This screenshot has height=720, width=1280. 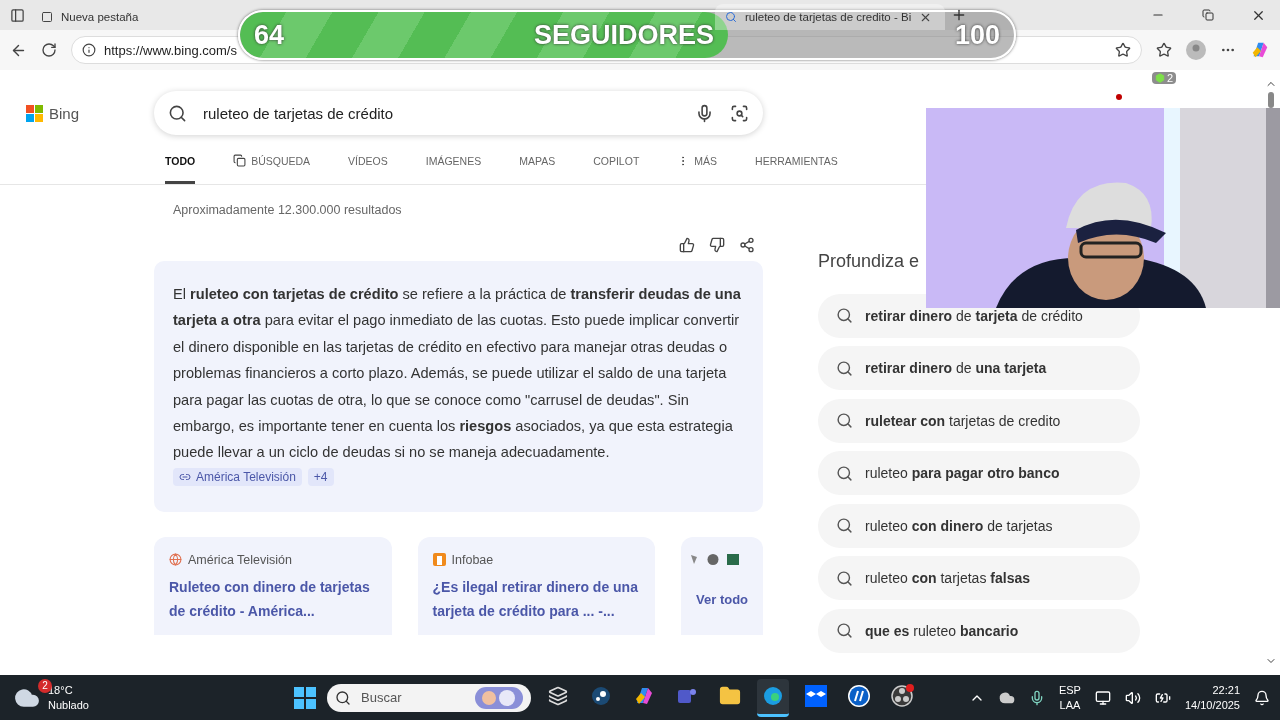 I want to click on search-placeholder: Buscar, so click(x=381, y=697).